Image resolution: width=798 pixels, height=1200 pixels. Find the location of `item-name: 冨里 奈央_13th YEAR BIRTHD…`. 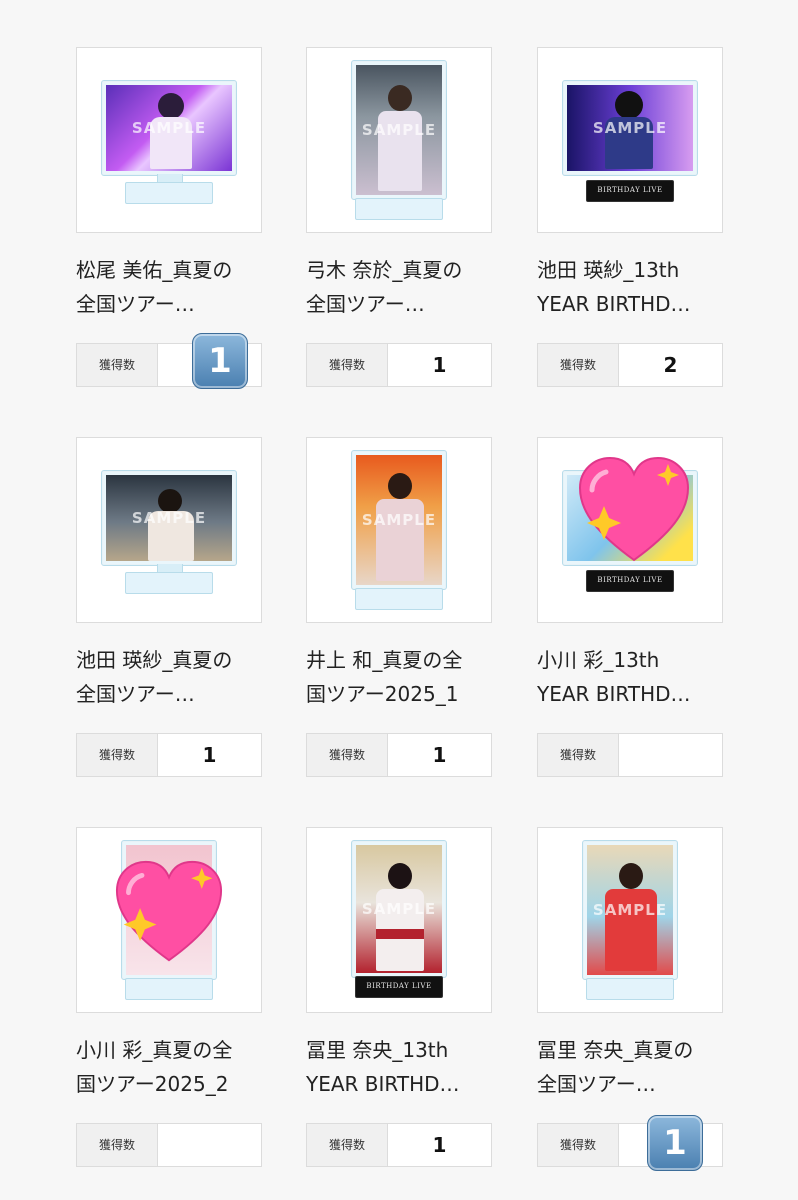

item-name: 冨里 奈央_13th YEAR BIRTHD… is located at coordinates (383, 1067).